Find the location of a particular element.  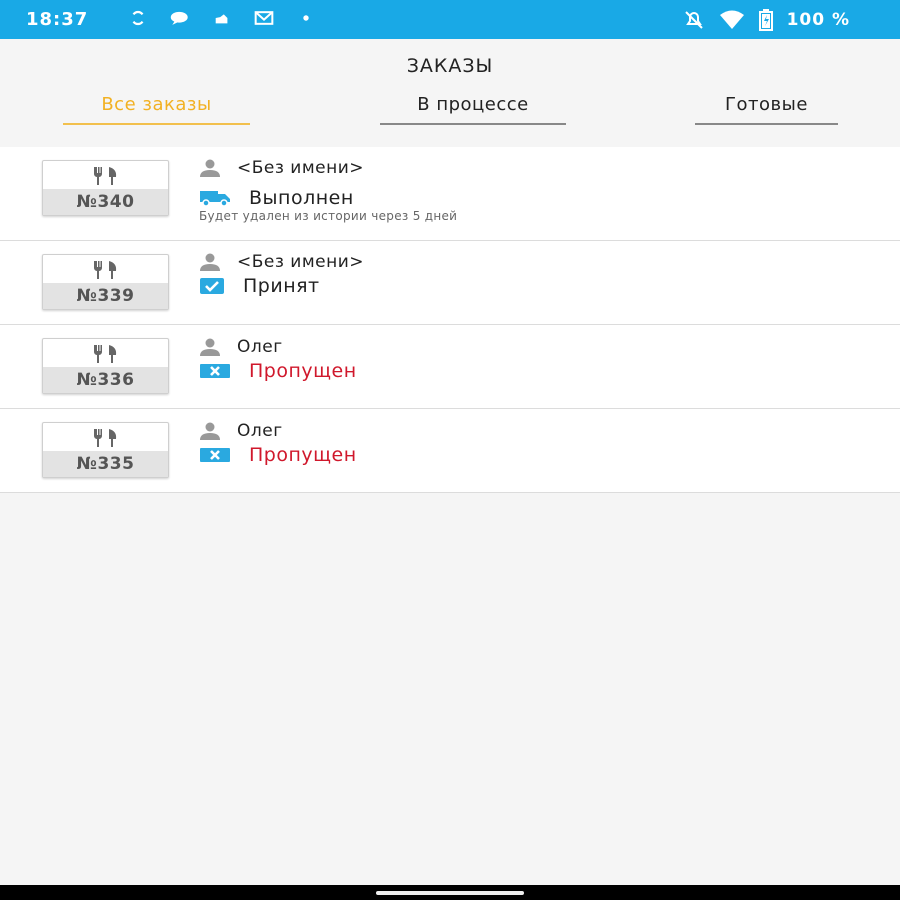

order-status: Выполнен is located at coordinates (301, 198).